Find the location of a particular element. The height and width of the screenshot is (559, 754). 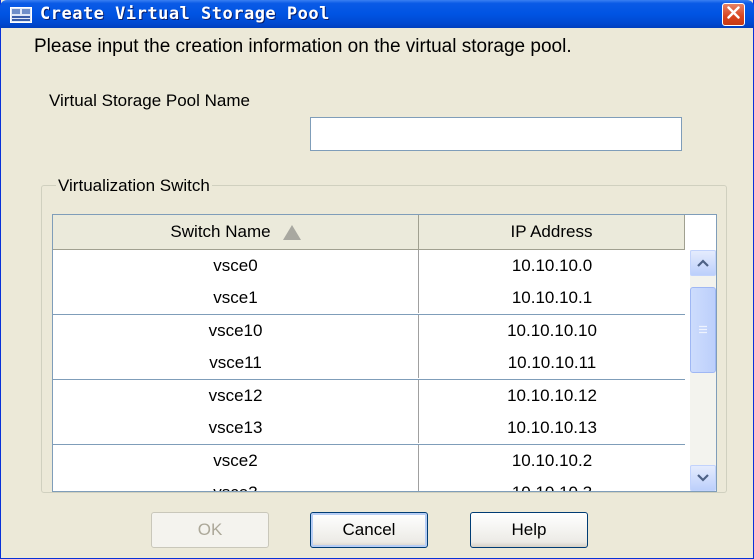

scroll-up-button is located at coordinates (703, 263).